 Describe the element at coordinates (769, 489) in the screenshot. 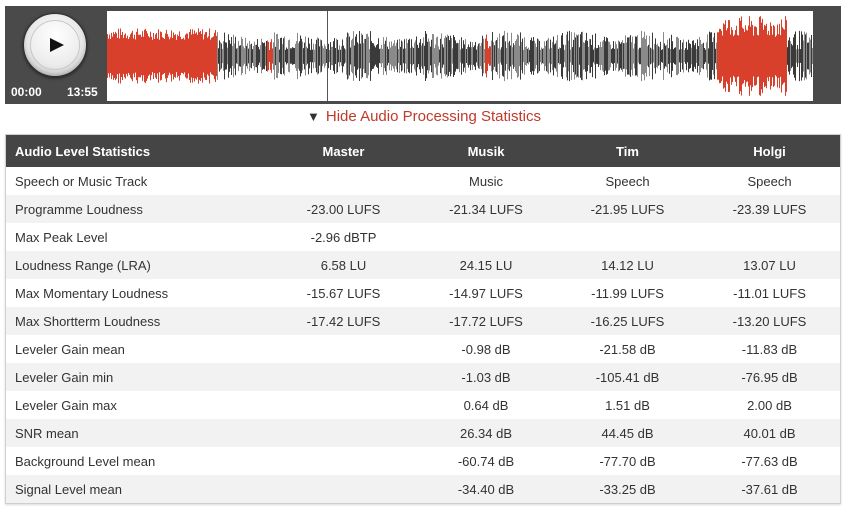

I see `cell-holgi: -37.61 dB` at that location.